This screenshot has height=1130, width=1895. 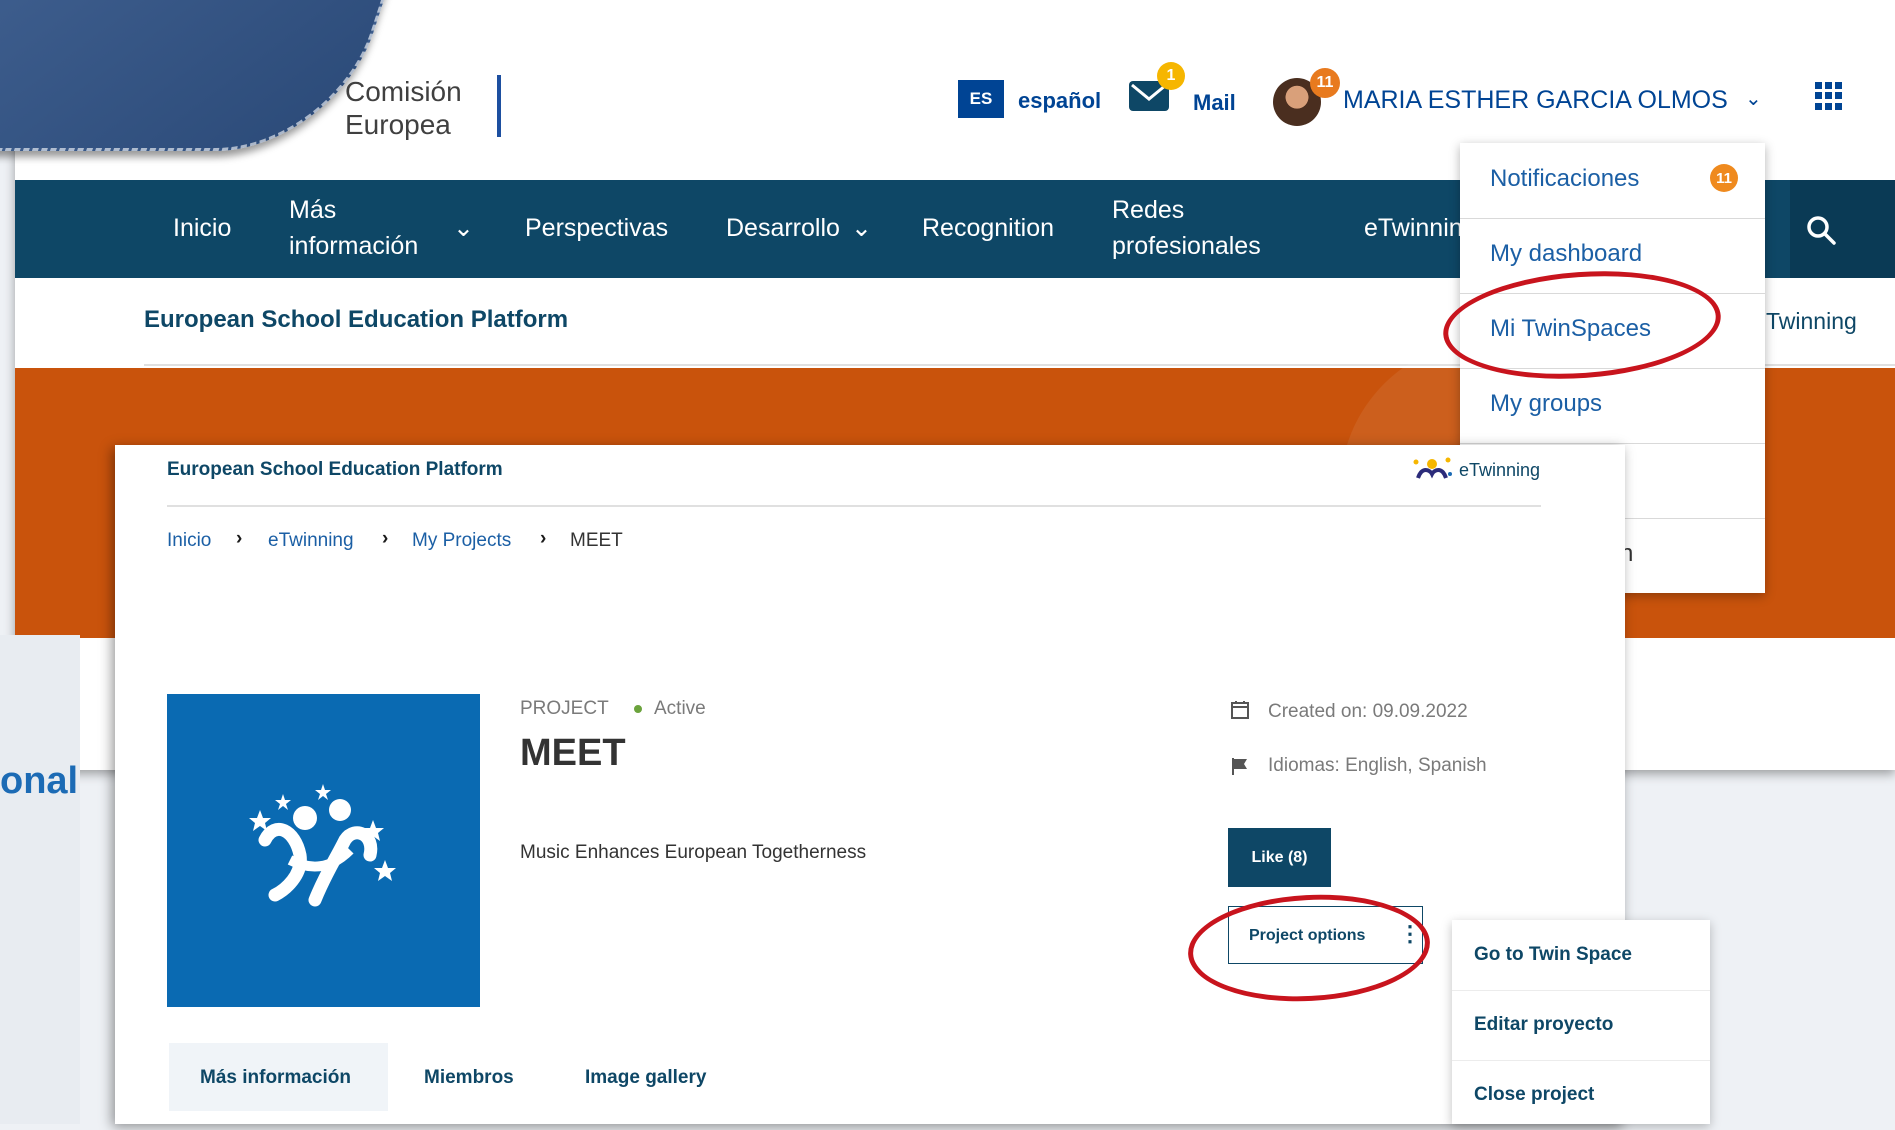 What do you see at coordinates (1307, 935) in the screenshot?
I see `project-options-label: Project options` at bounding box center [1307, 935].